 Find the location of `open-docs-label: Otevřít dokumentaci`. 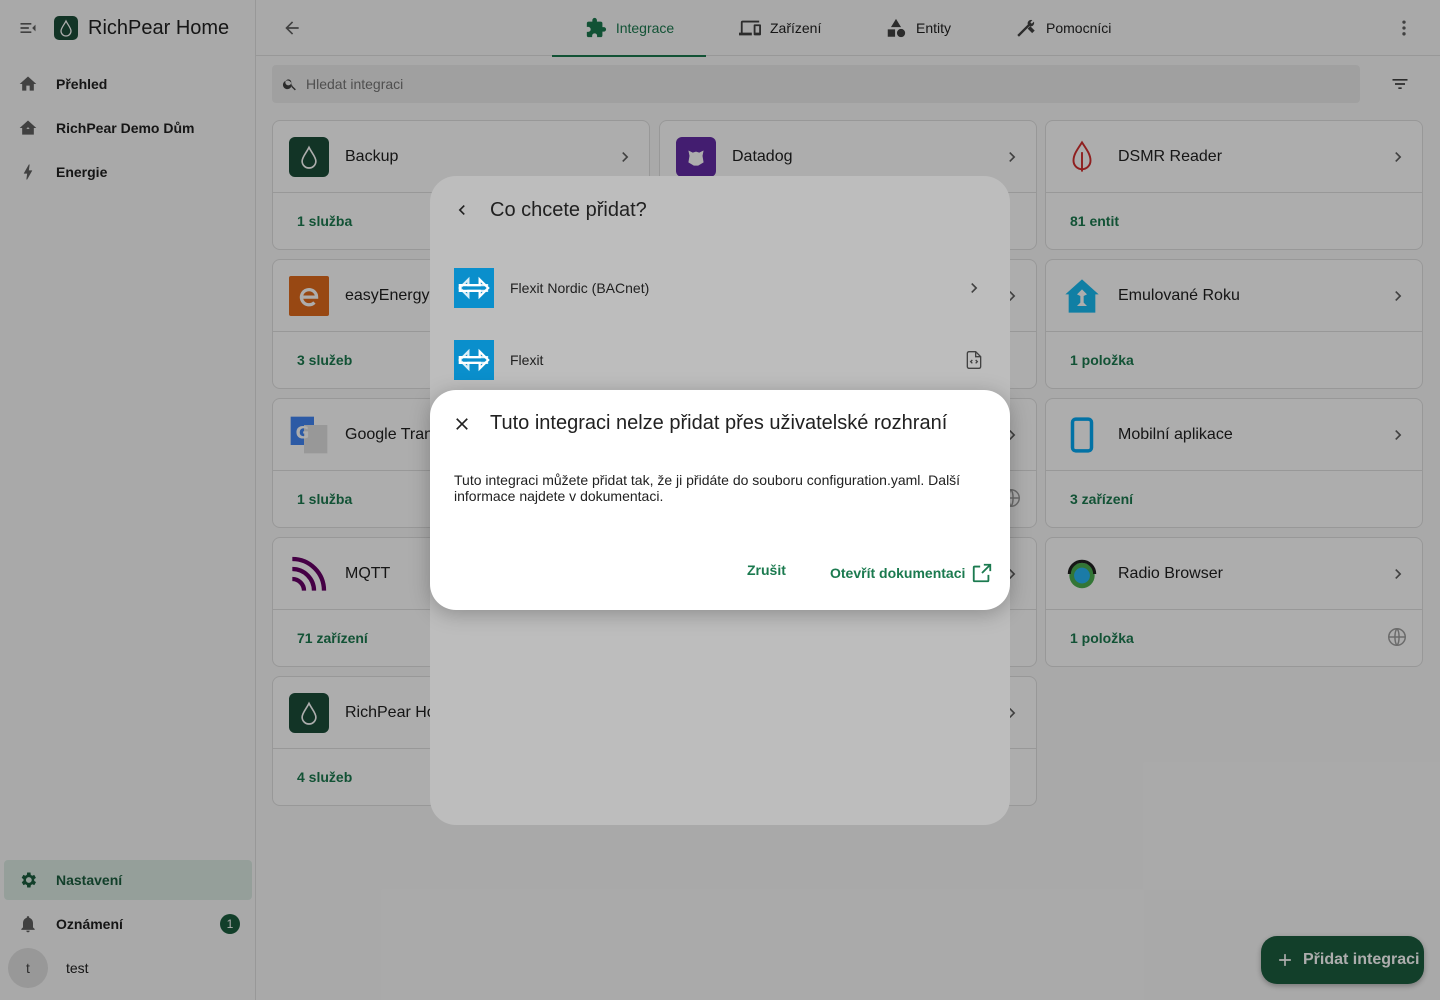

open-docs-label: Otevřít dokumentaci is located at coordinates (898, 573).